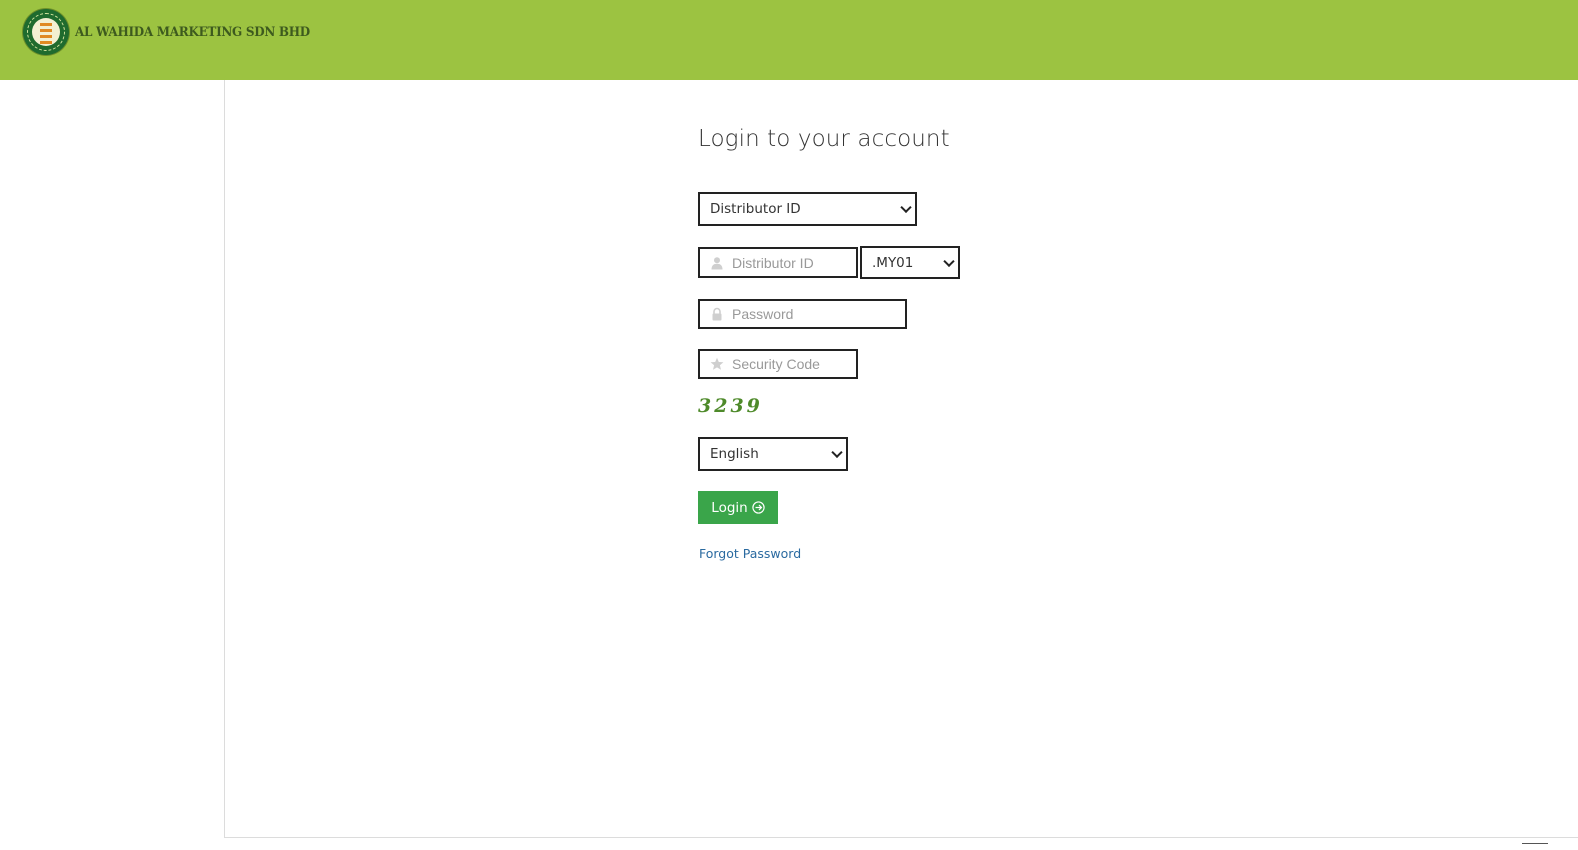 Image resolution: width=1578 pixels, height=850 pixels. I want to click on company-logo-icon, so click(46, 32).